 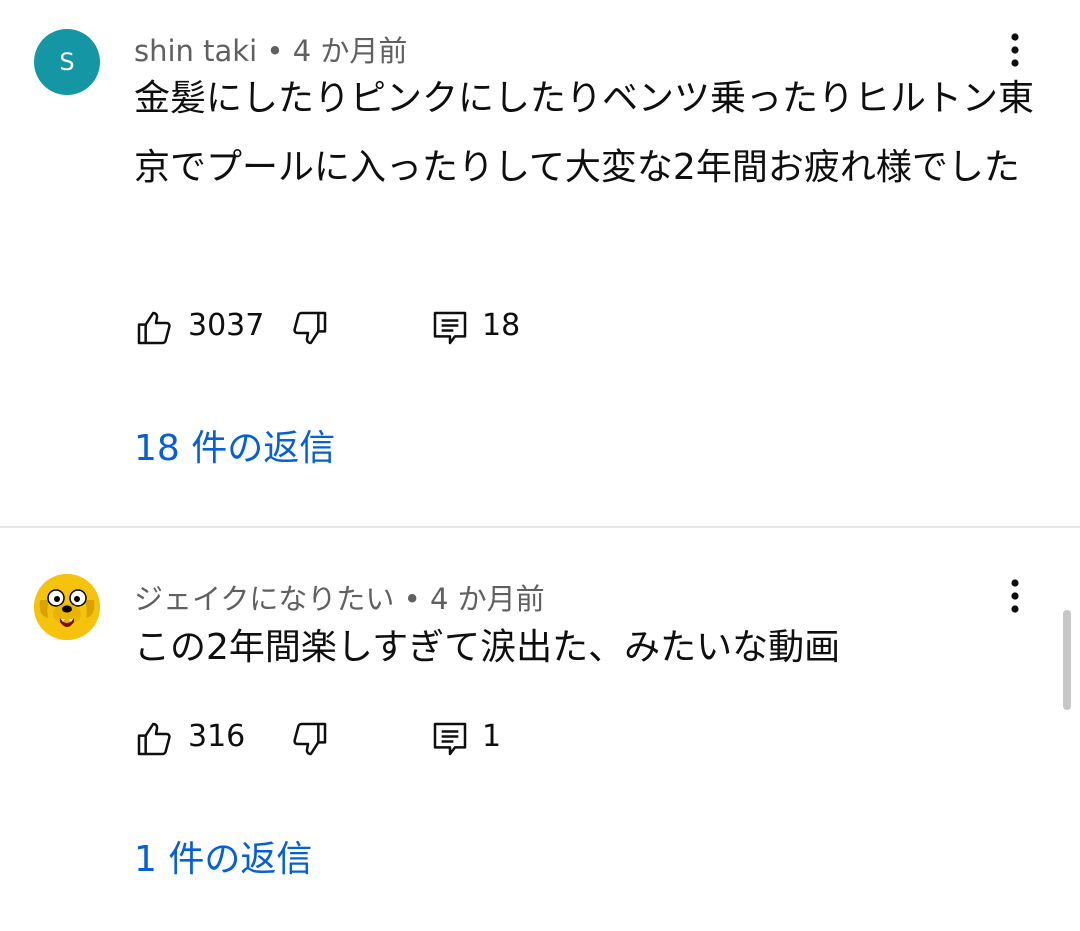 What do you see at coordinates (487, 647) in the screenshot?
I see `comment-text: この2年間楽しすぎて涙出た、みたいな動画` at bounding box center [487, 647].